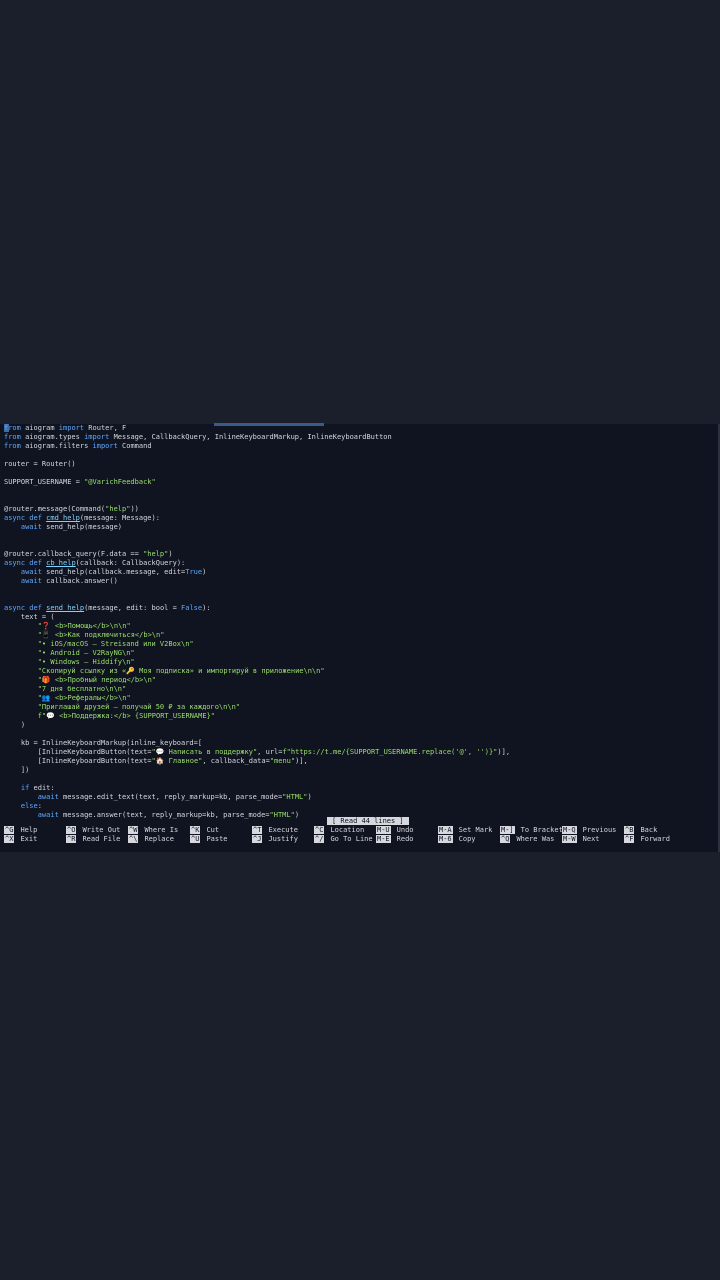 Image resolution: width=720 pixels, height=1280 pixels. I want to click on shortcut-item: M-A Set Mark, so click(465, 830).